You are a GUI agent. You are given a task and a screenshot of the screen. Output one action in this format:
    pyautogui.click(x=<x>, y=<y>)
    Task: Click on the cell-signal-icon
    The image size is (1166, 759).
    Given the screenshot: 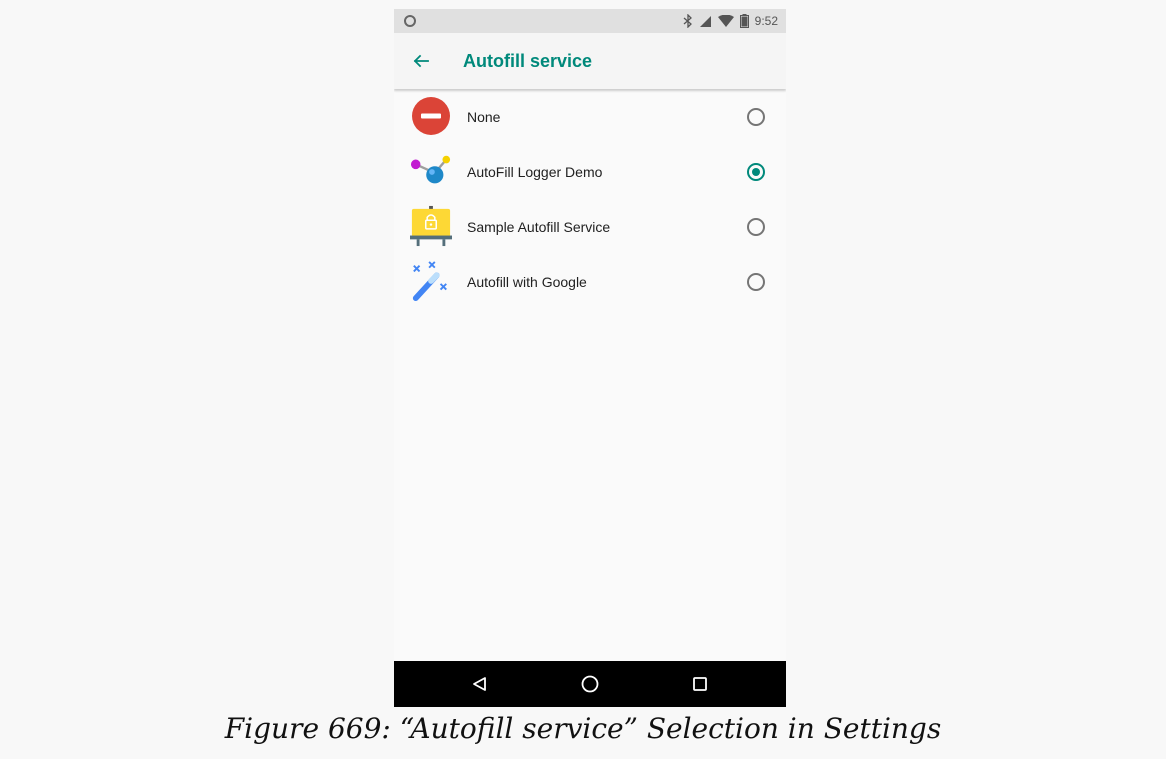 What is the action you would take?
    pyautogui.click(x=705, y=21)
    